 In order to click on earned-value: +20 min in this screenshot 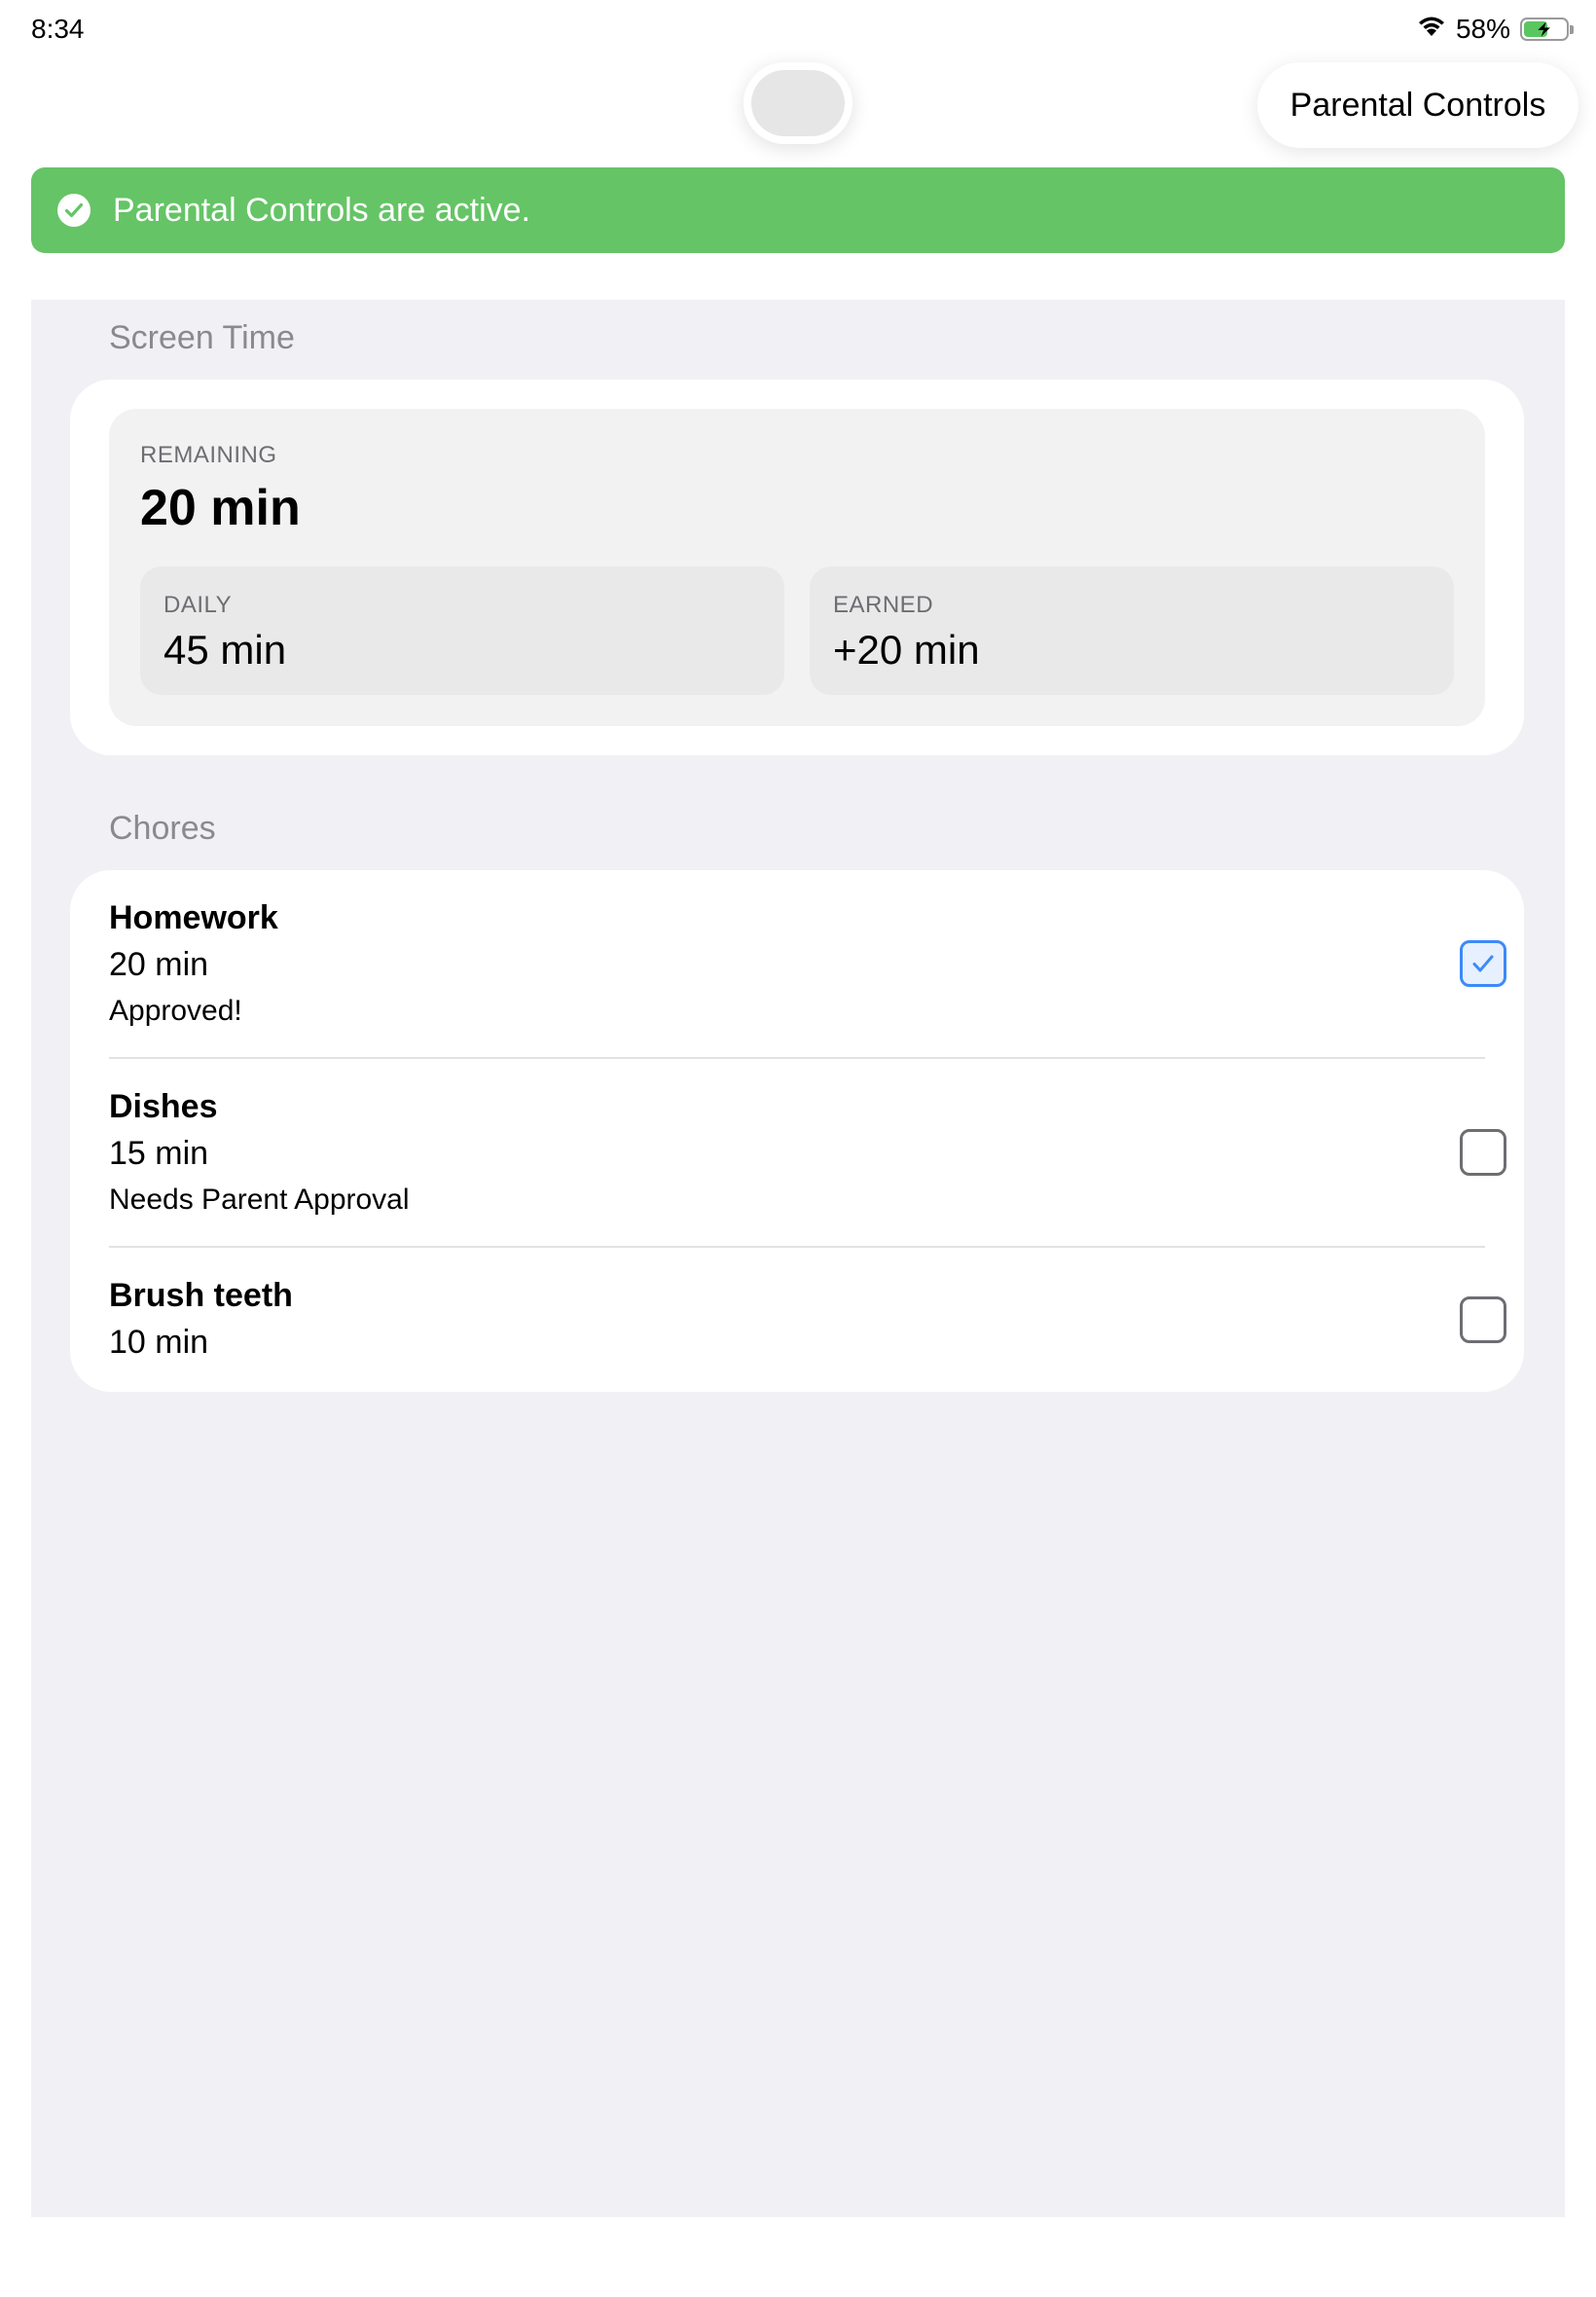, I will do `click(906, 650)`.